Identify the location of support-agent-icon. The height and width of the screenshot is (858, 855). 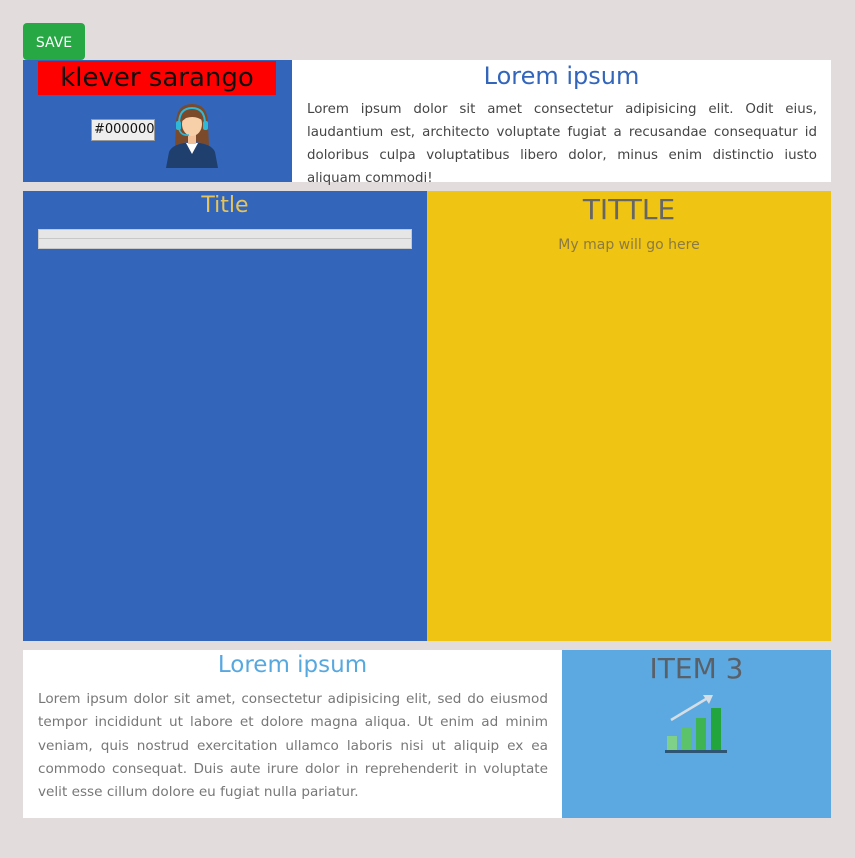
(192, 136).